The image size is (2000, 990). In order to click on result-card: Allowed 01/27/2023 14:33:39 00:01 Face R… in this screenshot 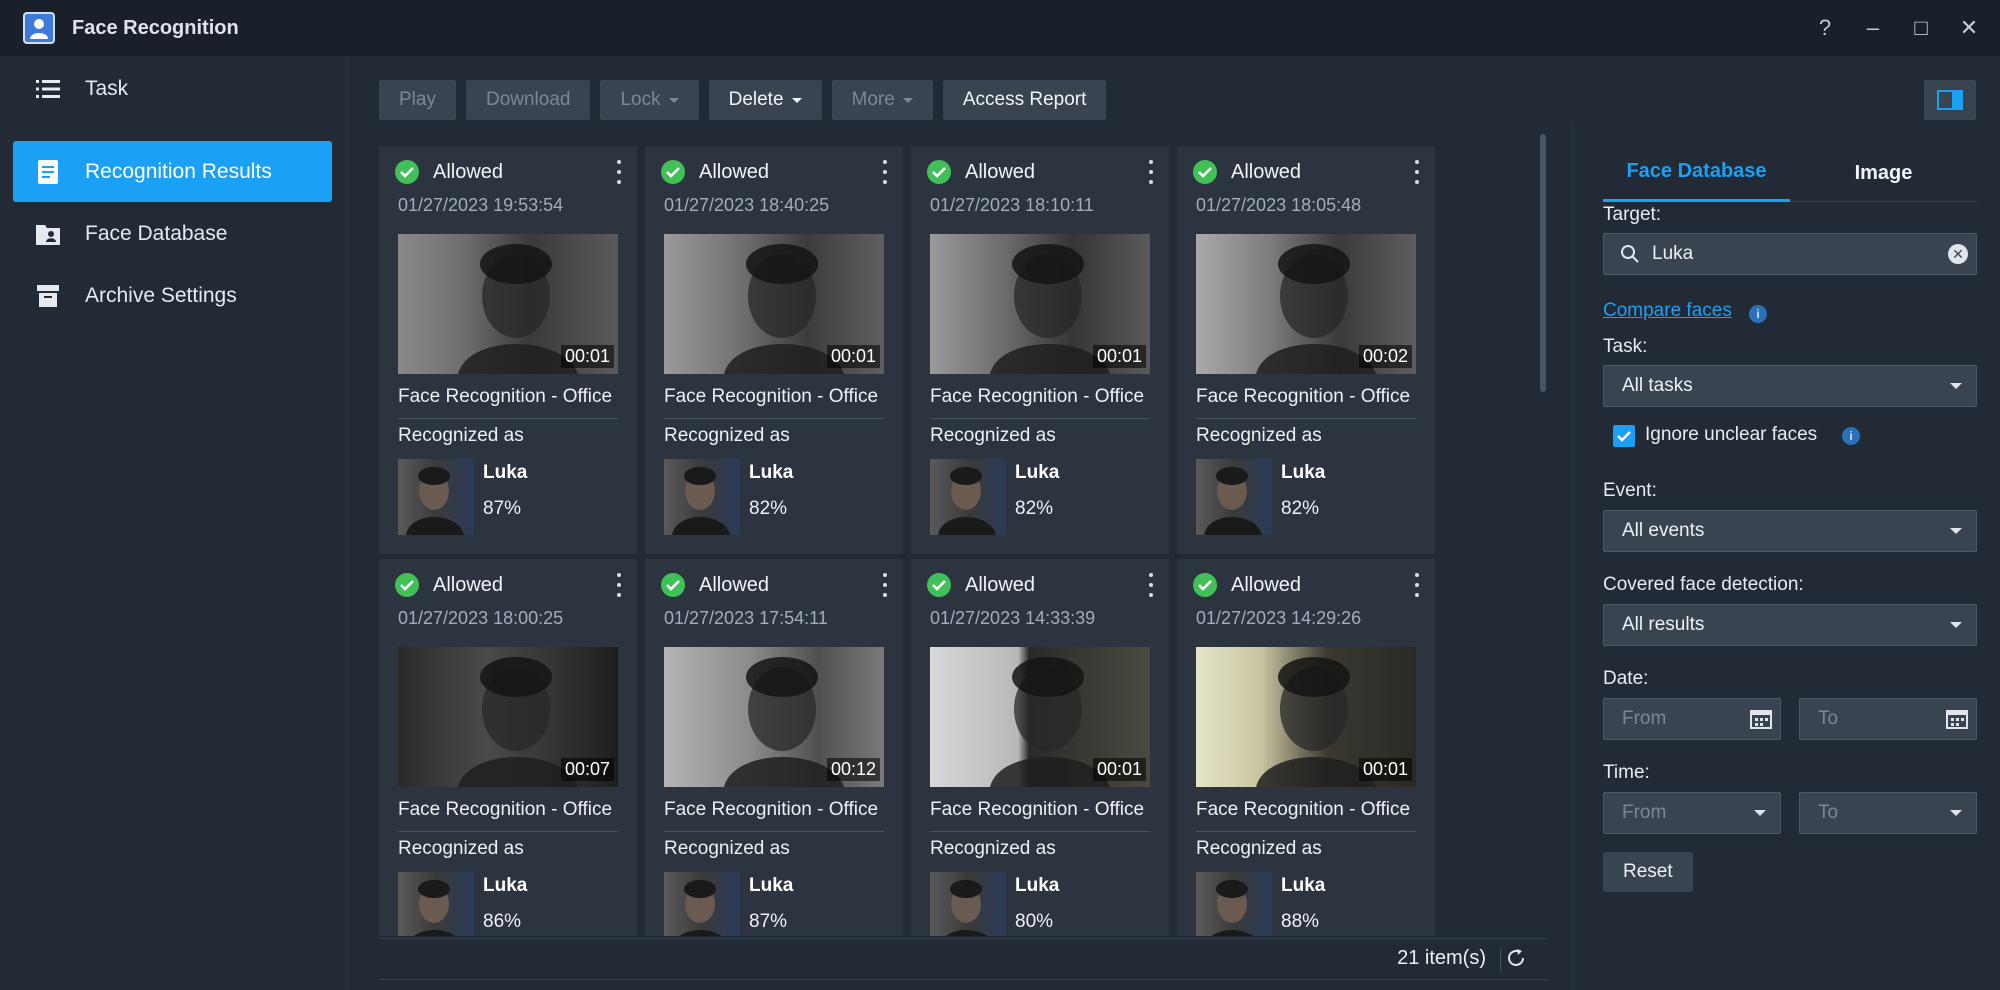, I will do `click(1040, 747)`.